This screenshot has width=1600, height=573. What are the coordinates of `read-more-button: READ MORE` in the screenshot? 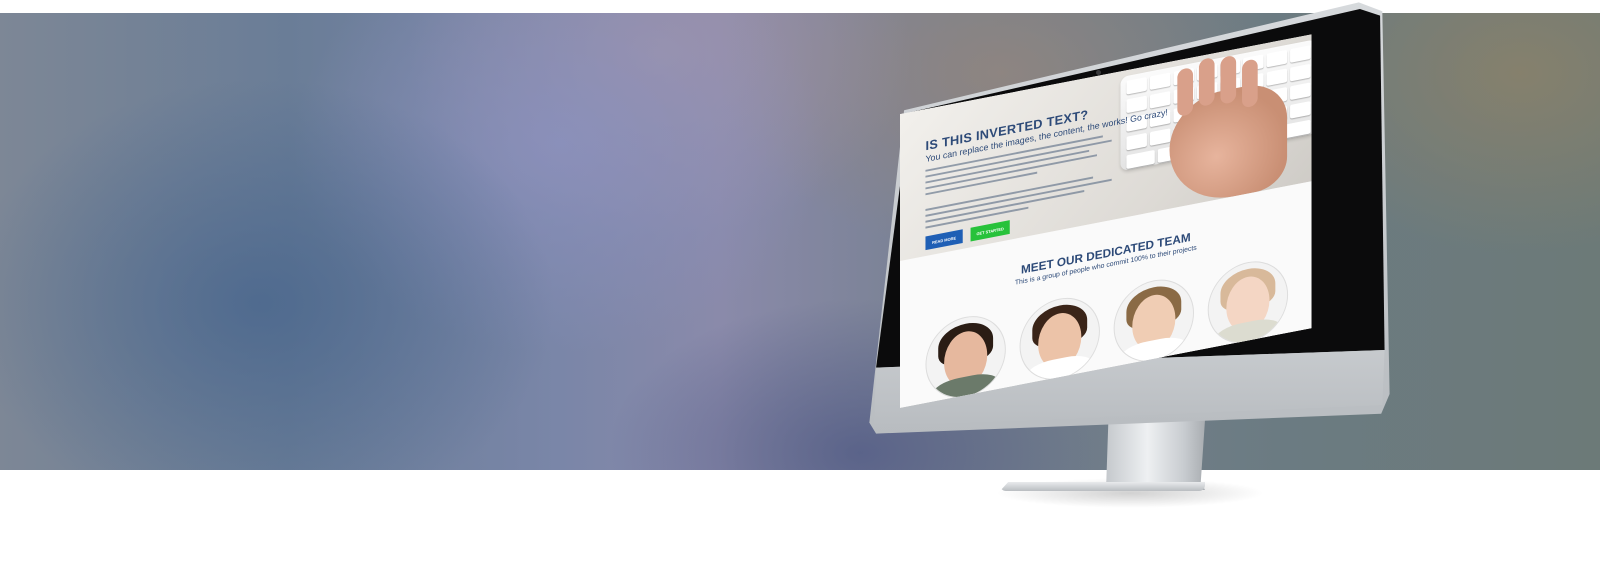 It's located at (943, 239).